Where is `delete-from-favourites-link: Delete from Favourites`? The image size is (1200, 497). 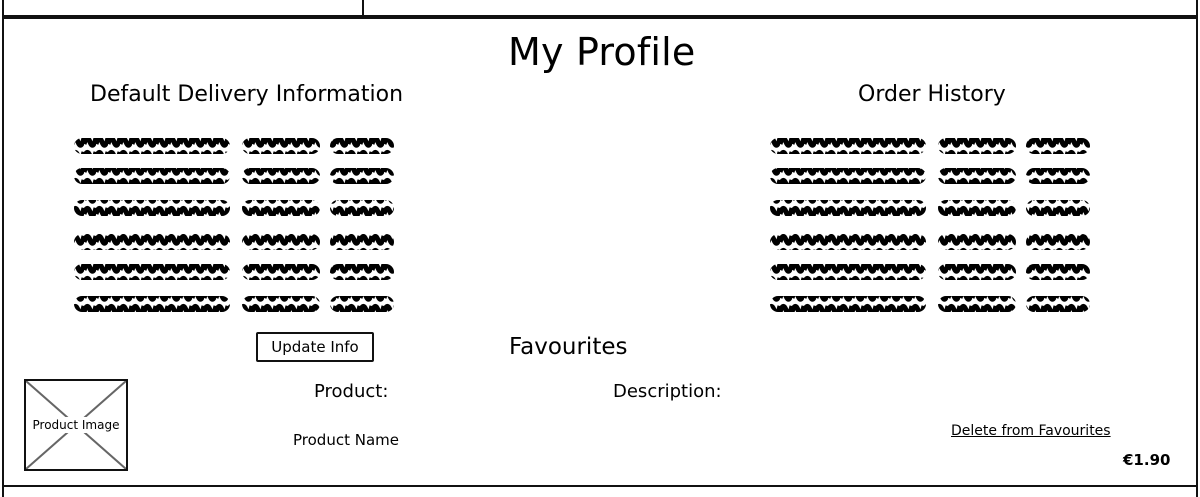 delete-from-favourites-link: Delete from Favourites is located at coordinates (1031, 431).